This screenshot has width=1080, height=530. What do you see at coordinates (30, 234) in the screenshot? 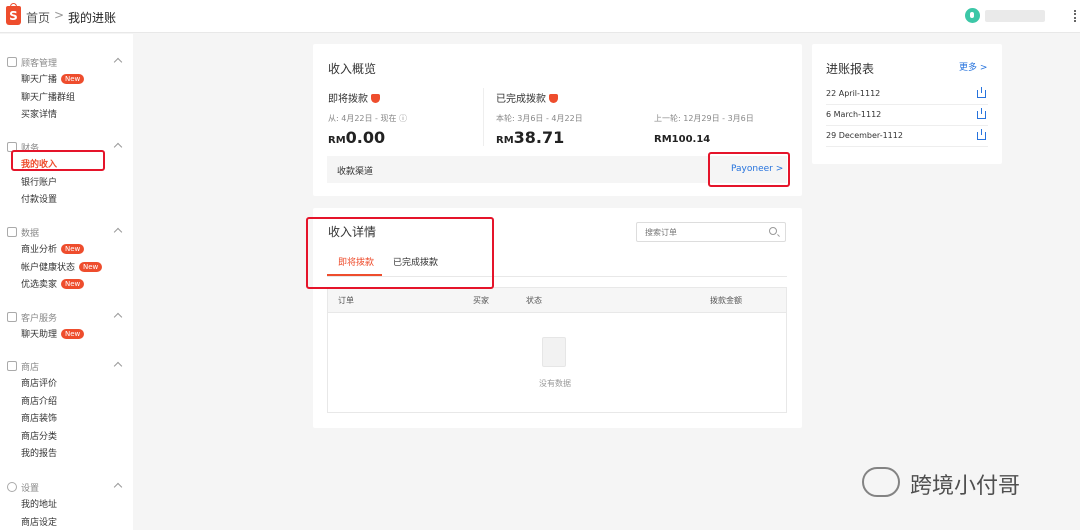
I see `sidebar-group-title: 数据` at bounding box center [30, 234].